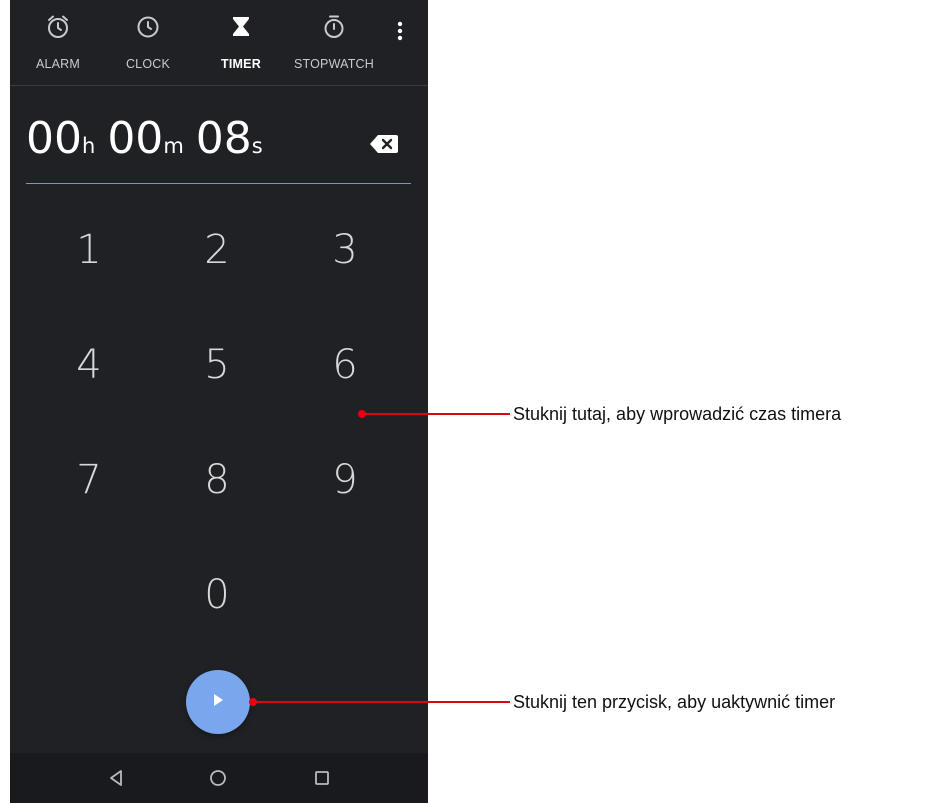  What do you see at coordinates (384, 144) in the screenshot?
I see `backspace-icon` at bounding box center [384, 144].